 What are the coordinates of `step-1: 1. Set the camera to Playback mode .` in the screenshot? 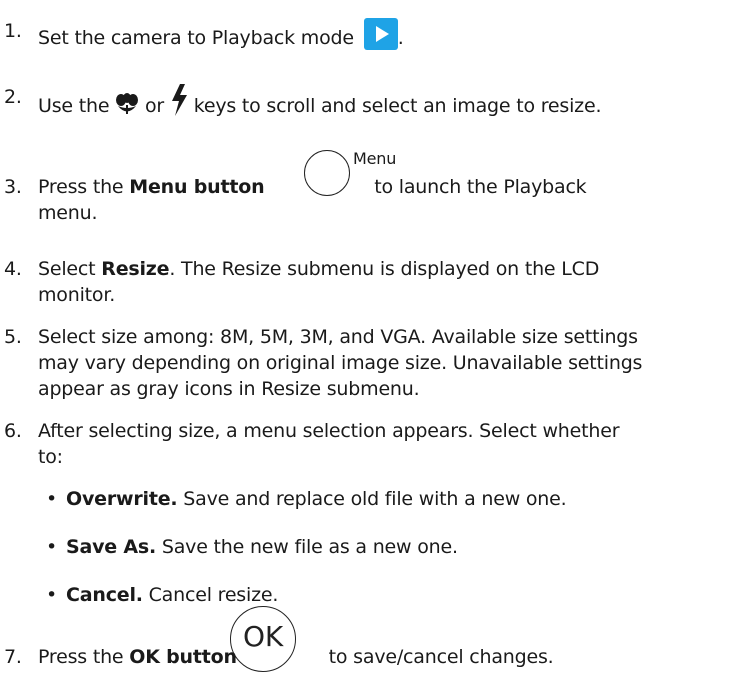 It's located at (366, 34).